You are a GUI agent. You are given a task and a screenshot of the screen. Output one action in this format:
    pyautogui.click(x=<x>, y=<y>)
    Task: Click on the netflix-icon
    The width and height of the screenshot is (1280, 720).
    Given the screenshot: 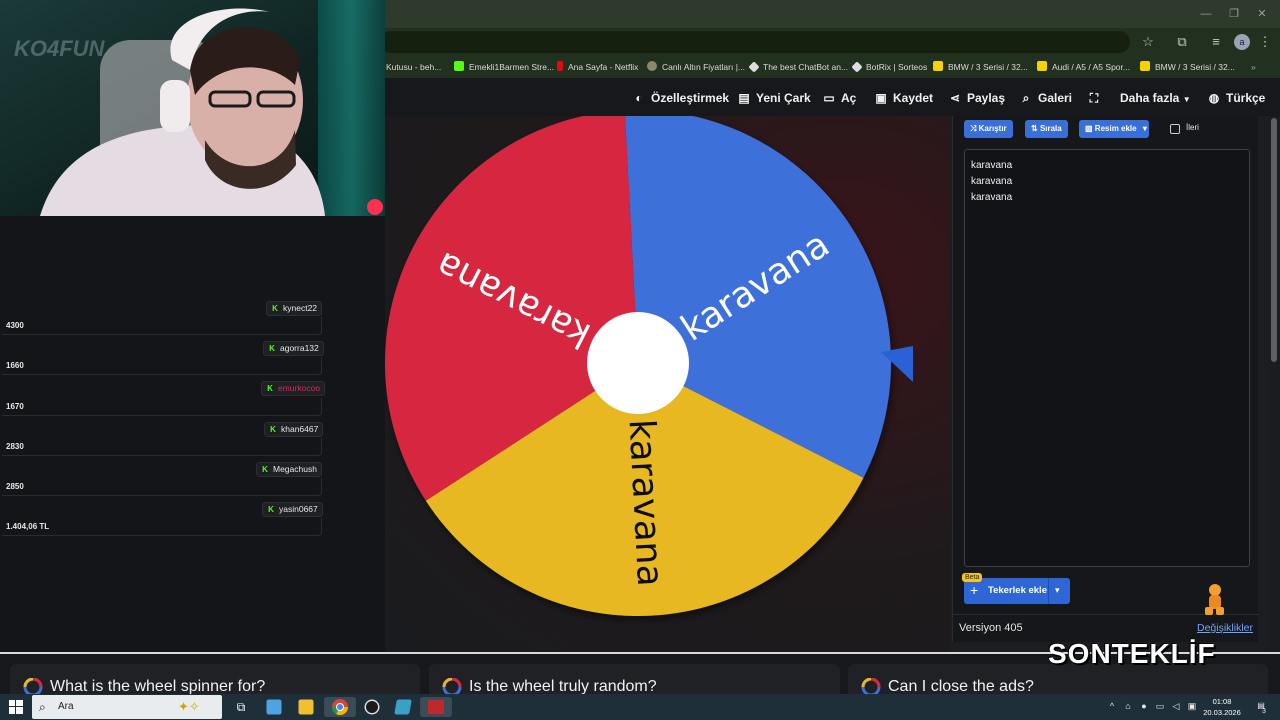 What is the action you would take?
    pyautogui.click(x=560, y=66)
    